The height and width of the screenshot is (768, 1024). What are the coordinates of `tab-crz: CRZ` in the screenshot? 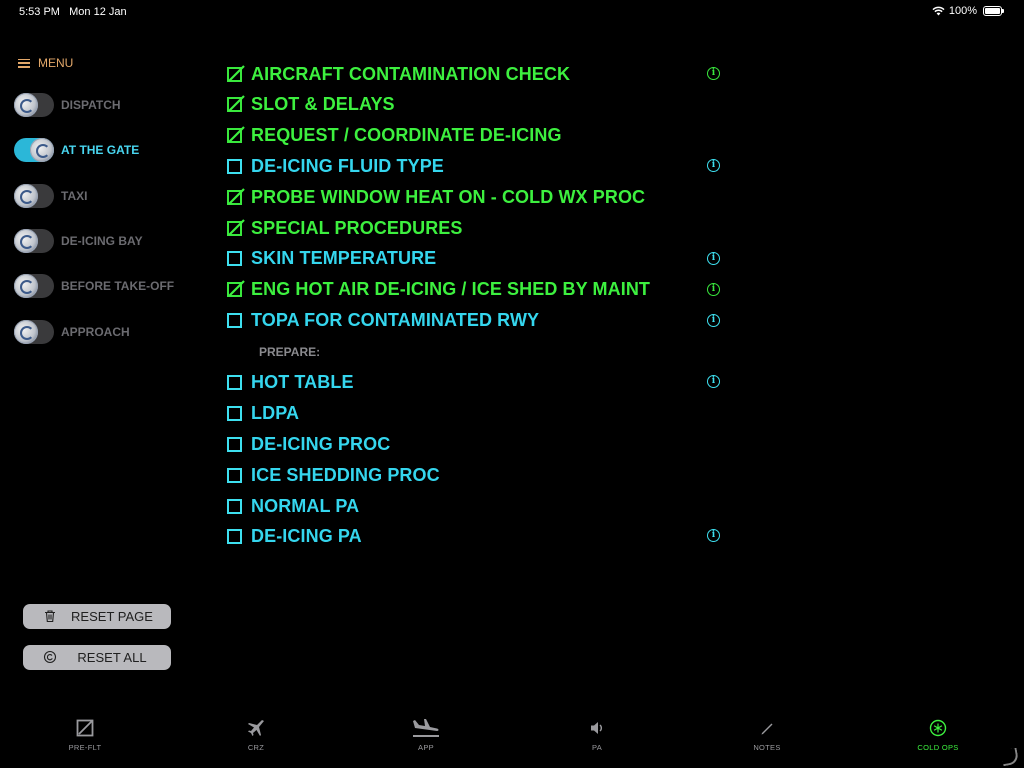 It's located at (256, 734).